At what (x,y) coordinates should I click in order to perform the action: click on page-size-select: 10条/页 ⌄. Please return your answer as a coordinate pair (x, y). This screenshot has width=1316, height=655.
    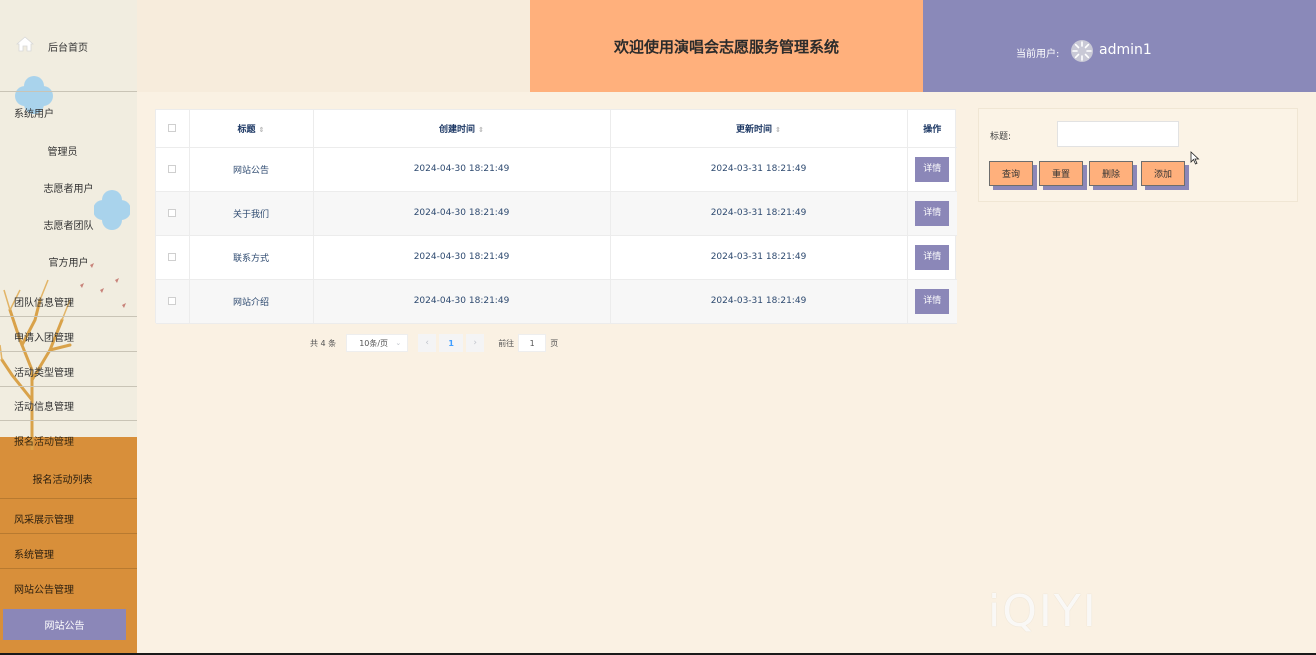
    Looking at the image, I should click on (377, 343).